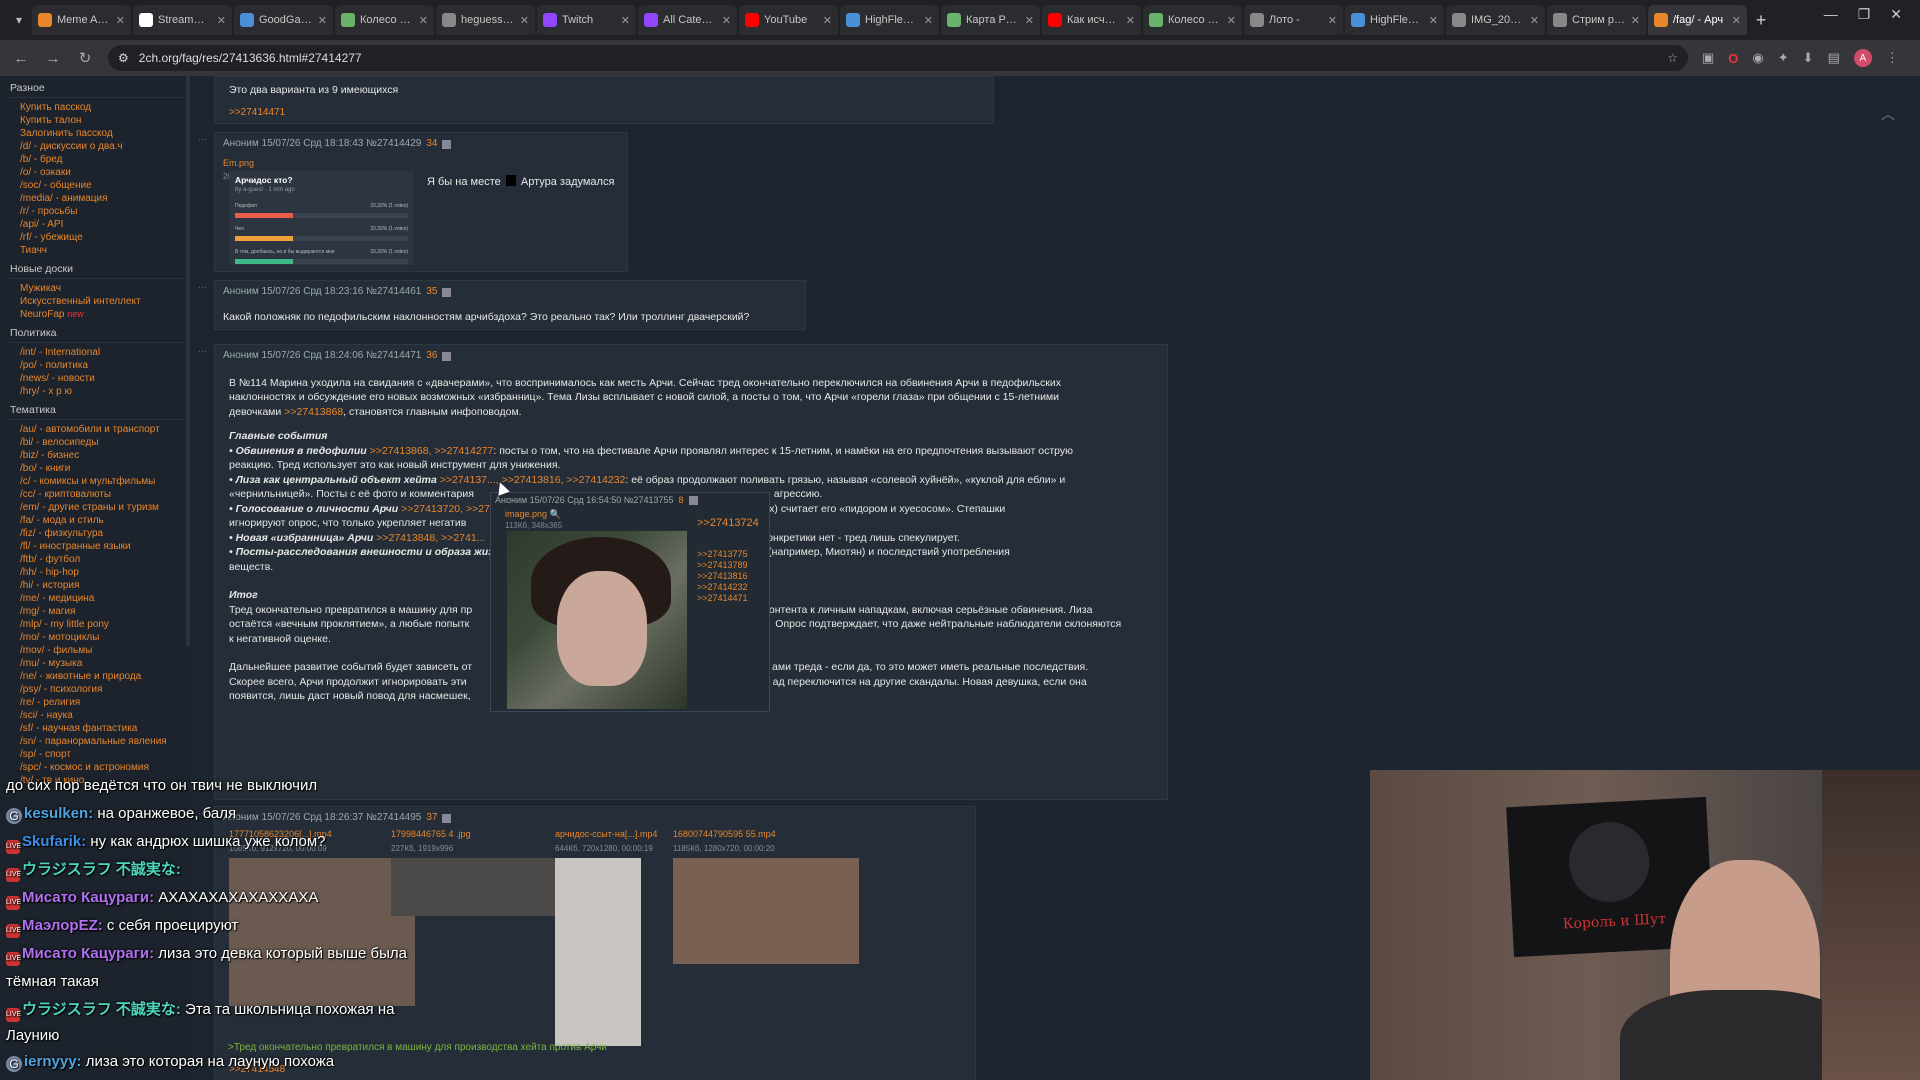 The image size is (1920, 1080). Describe the element at coordinates (100, 237) in the screenshot. I see `sidebar-board-link: /rf/ - убежище` at that location.